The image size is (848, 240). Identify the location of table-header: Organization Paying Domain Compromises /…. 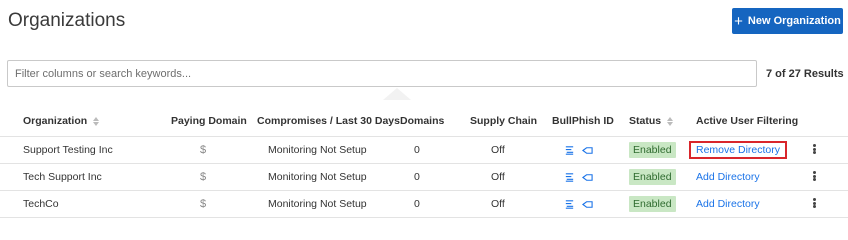
(424, 120).